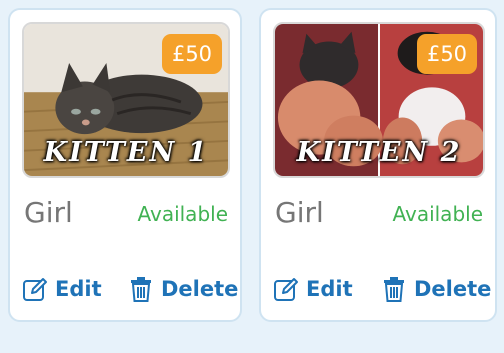 This screenshot has height=353, width=504. I want to click on kitten-name-caption: KITTEN 2, so click(379, 152).